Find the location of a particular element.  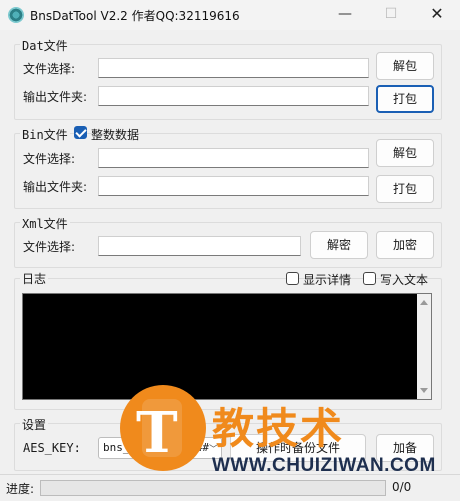

integer-data-checkbox is located at coordinates (80, 132).